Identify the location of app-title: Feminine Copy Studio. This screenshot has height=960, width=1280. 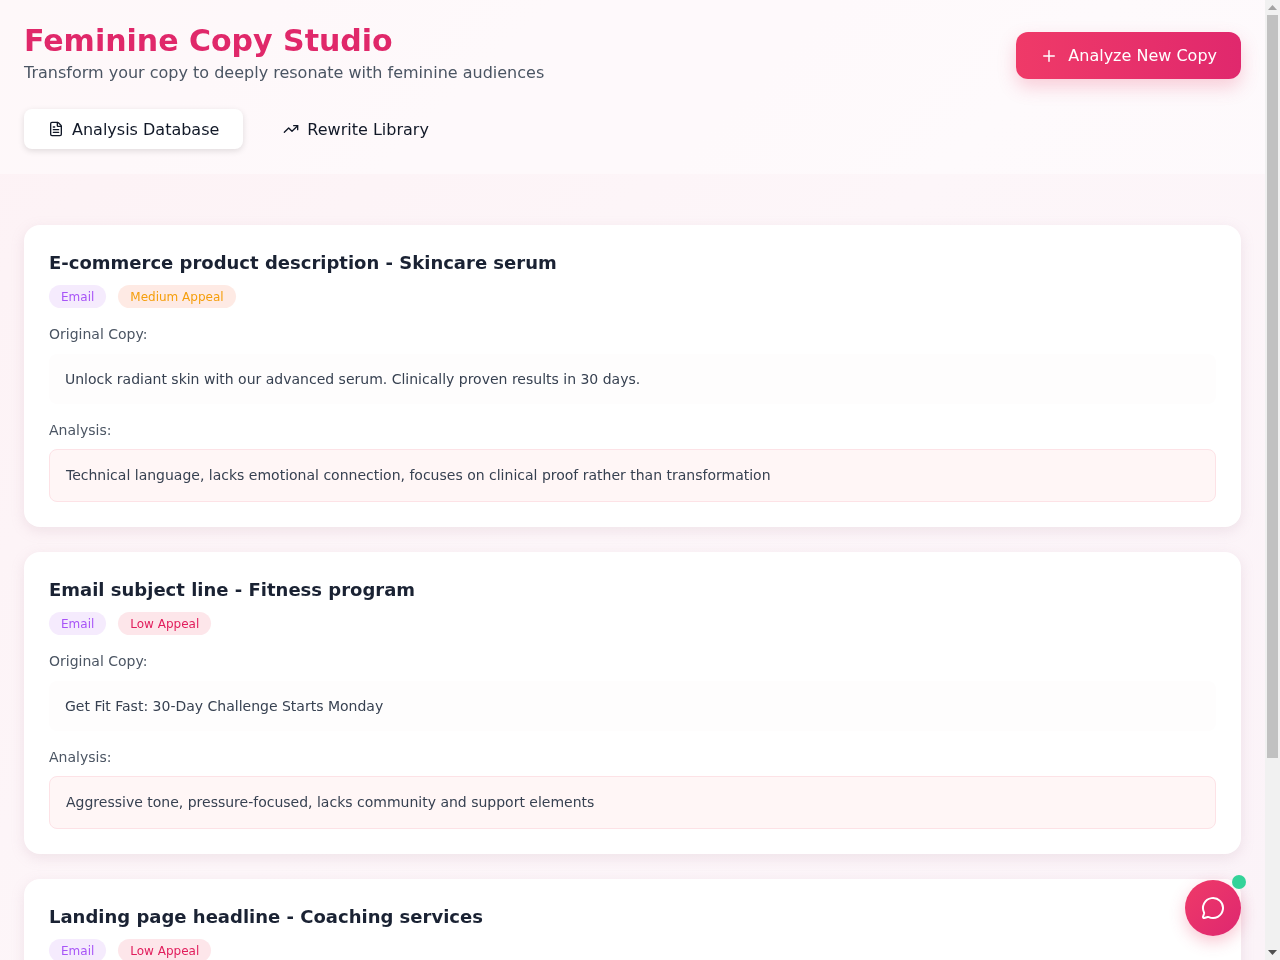
(209, 41).